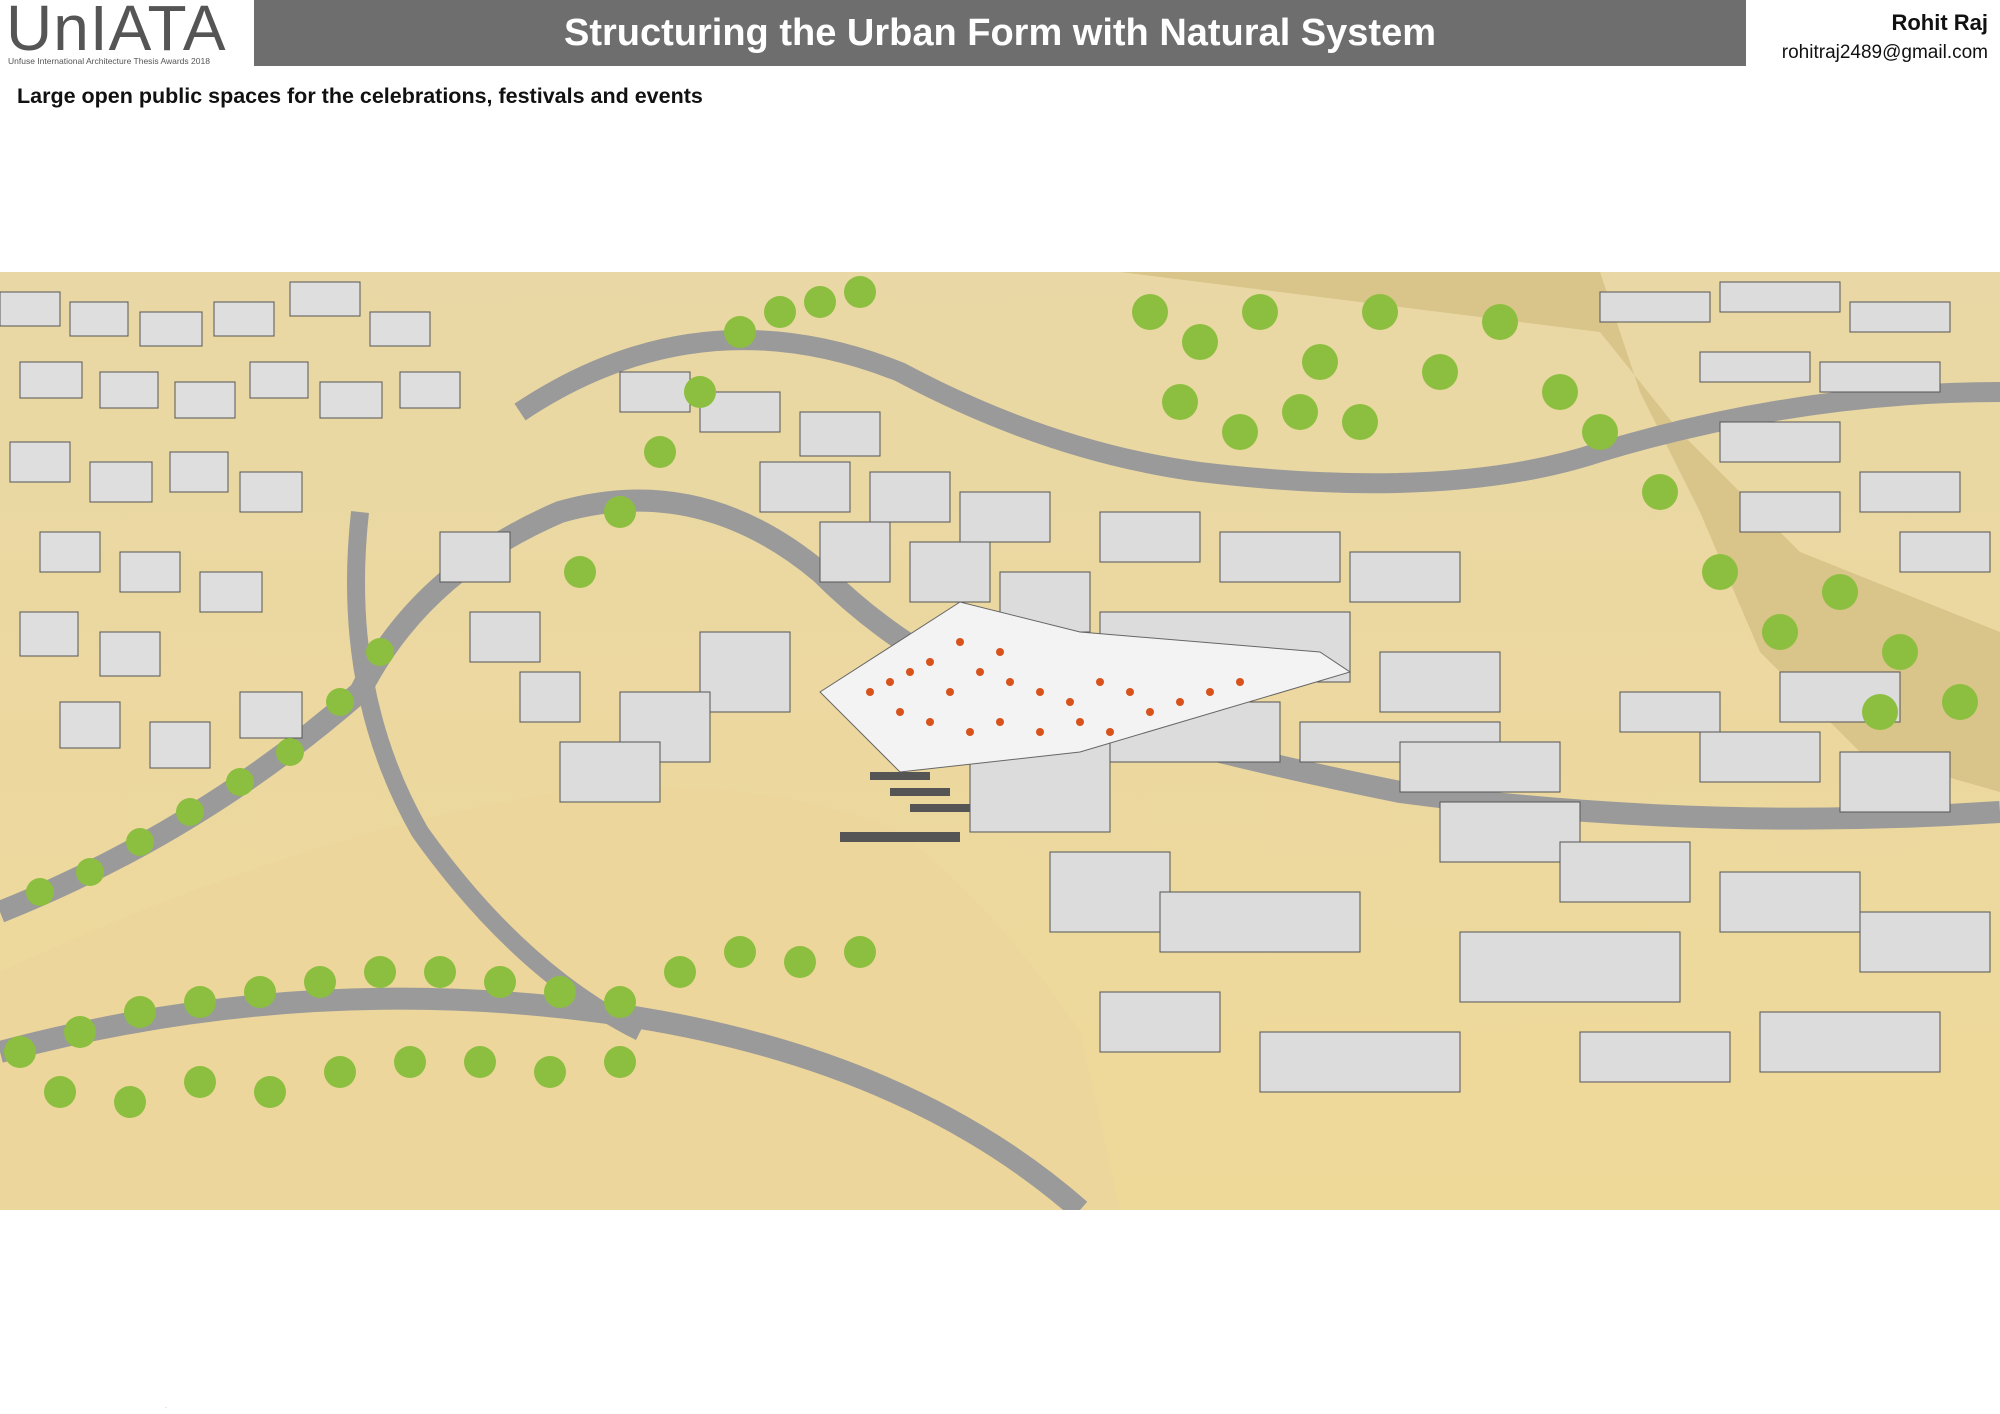  What do you see at coordinates (1885, 37) in the screenshot?
I see `author-block: Rohit Raj rohitraj2489@gmail.com` at bounding box center [1885, 37].